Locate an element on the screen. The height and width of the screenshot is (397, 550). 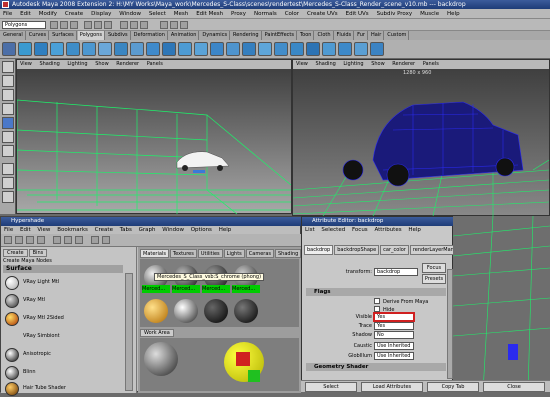
shelf-tab-curves: Curves is located at coordinates (38, 35).